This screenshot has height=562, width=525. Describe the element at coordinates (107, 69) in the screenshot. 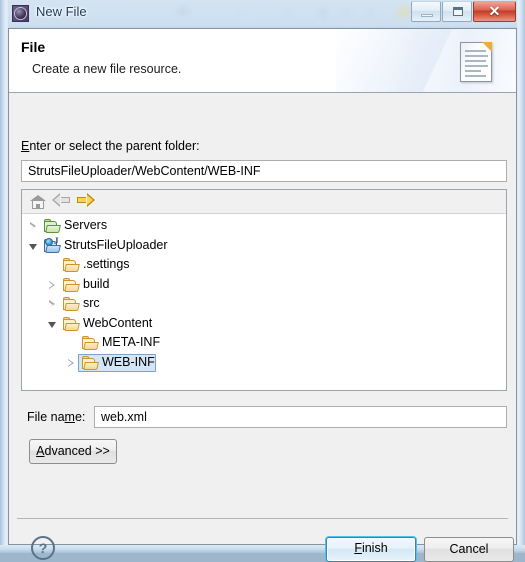

I see `page-description: Create a new file resource.` at that location.